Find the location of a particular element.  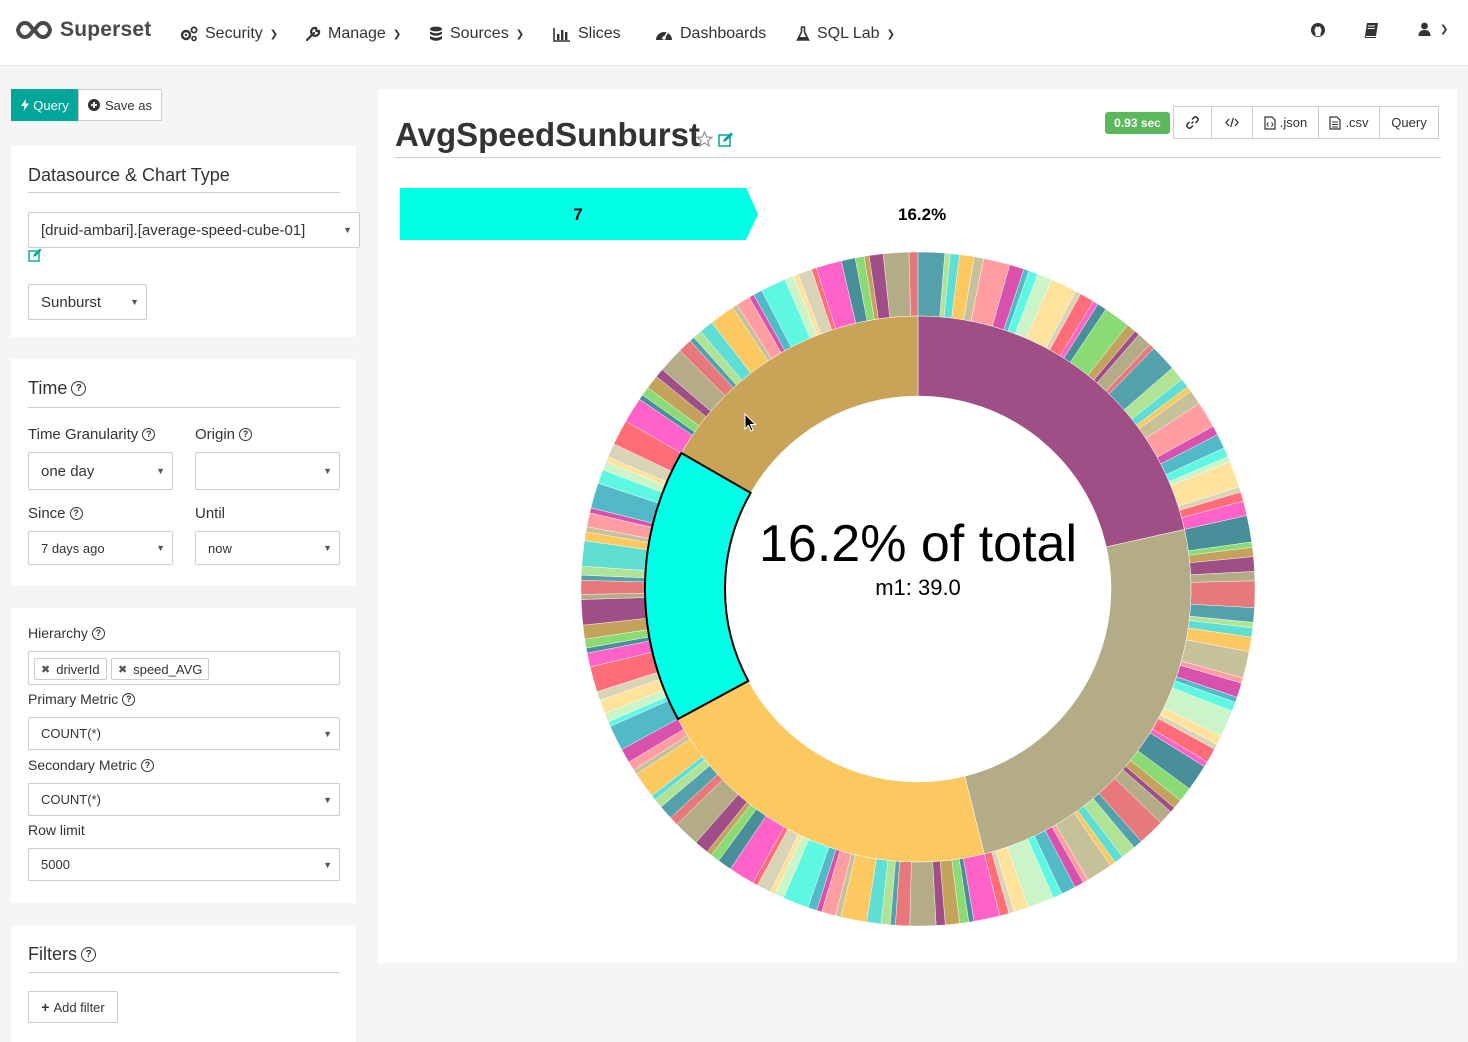

docs-link is located at coordinates (1371, 30).